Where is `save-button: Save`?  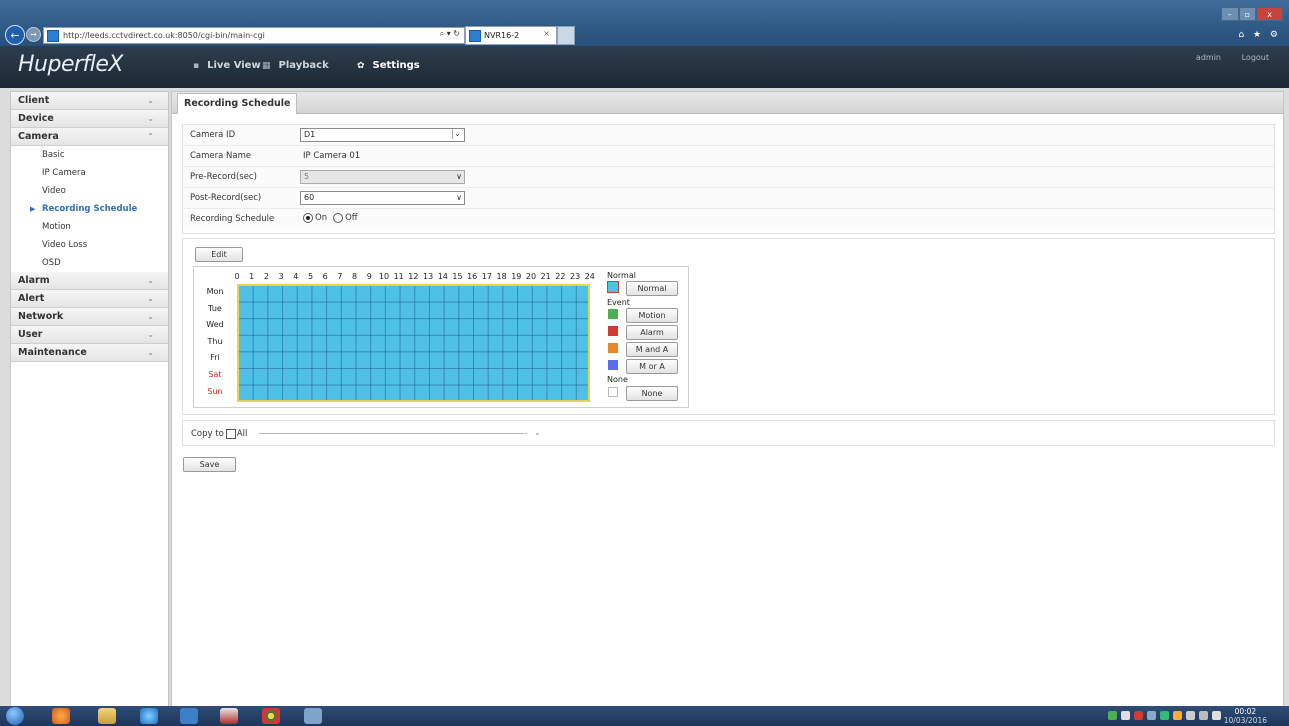
save-button: Save is located at coordinates (209, 464).